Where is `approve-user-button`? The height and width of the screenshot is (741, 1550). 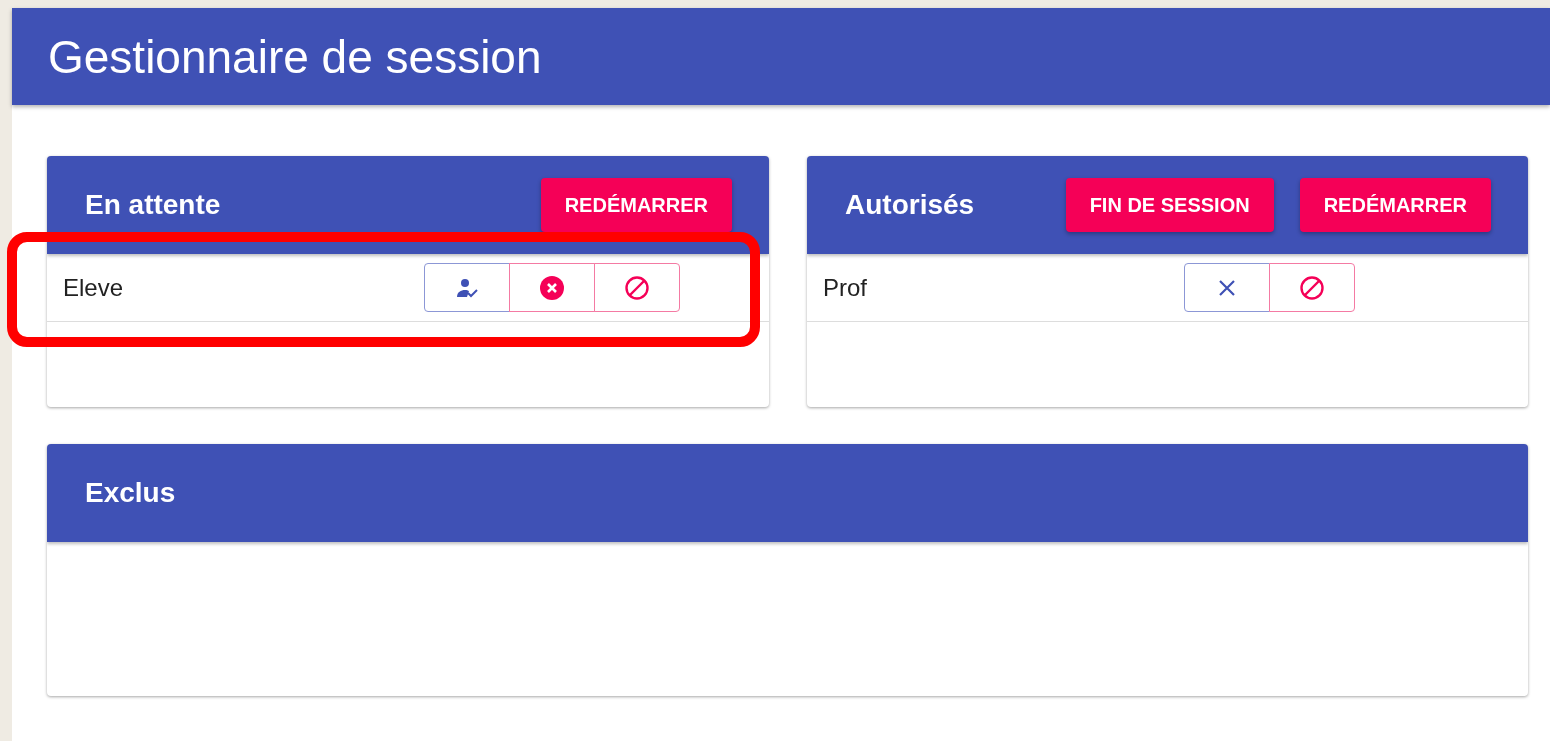 approve-user-button is located at coordinates (467, 287).